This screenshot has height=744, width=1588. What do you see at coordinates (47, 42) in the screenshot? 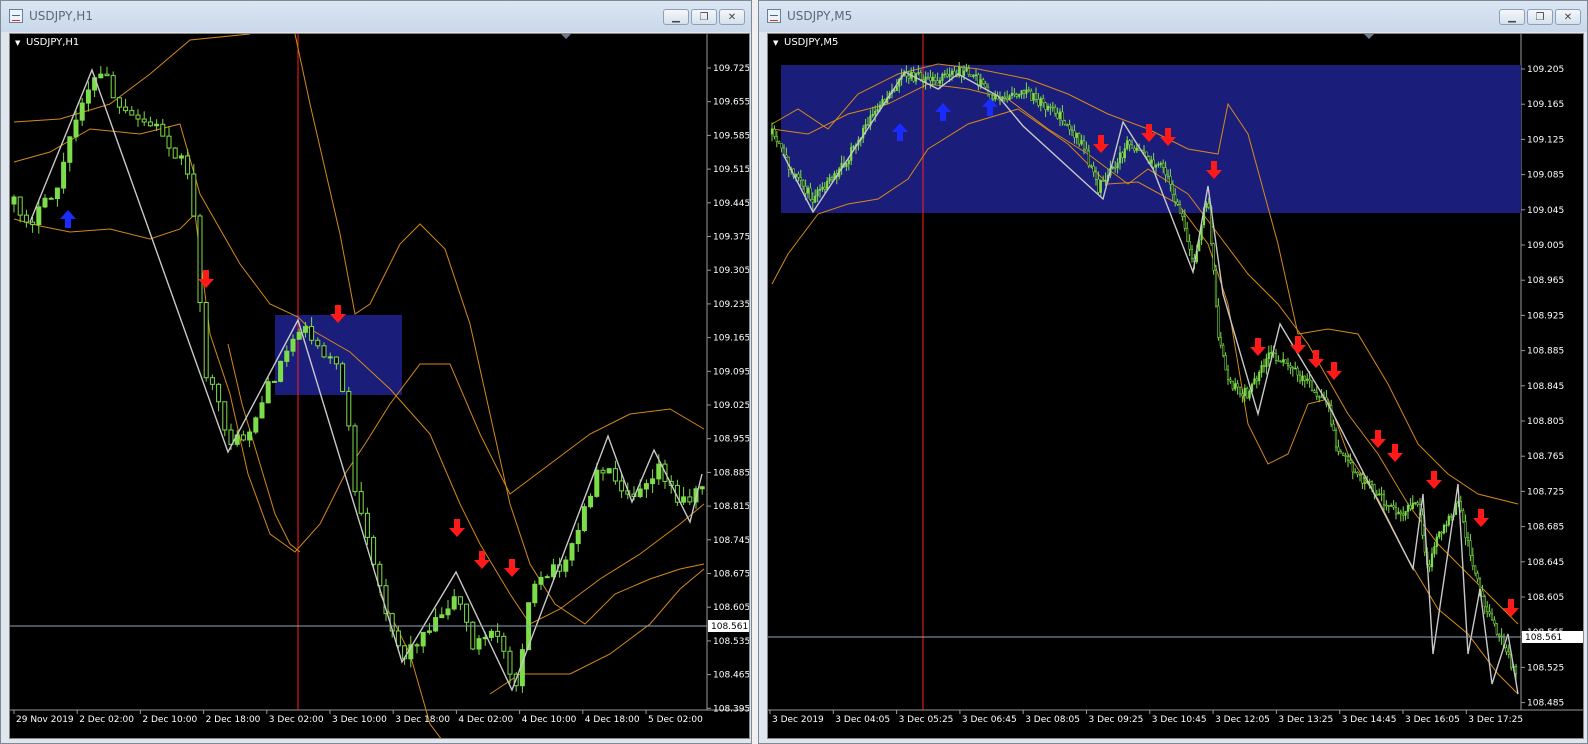
I see `symbol-label: USDJPY,H1` at bounding box center [47, 42].